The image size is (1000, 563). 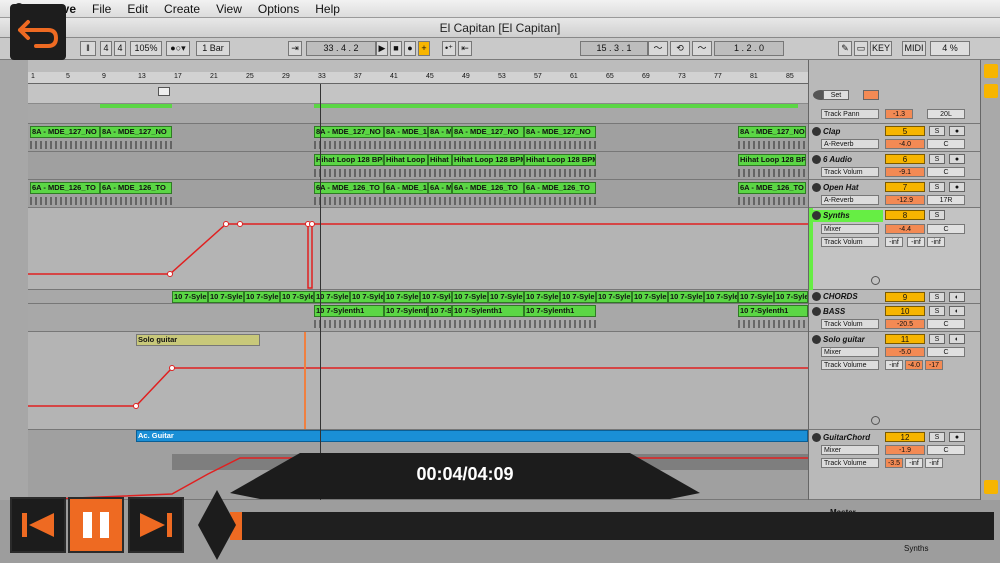 What do you see at coordinates (905, 324) in the screenshot?
I see `volume-value: -20.5` at bounding box center [905, 324].